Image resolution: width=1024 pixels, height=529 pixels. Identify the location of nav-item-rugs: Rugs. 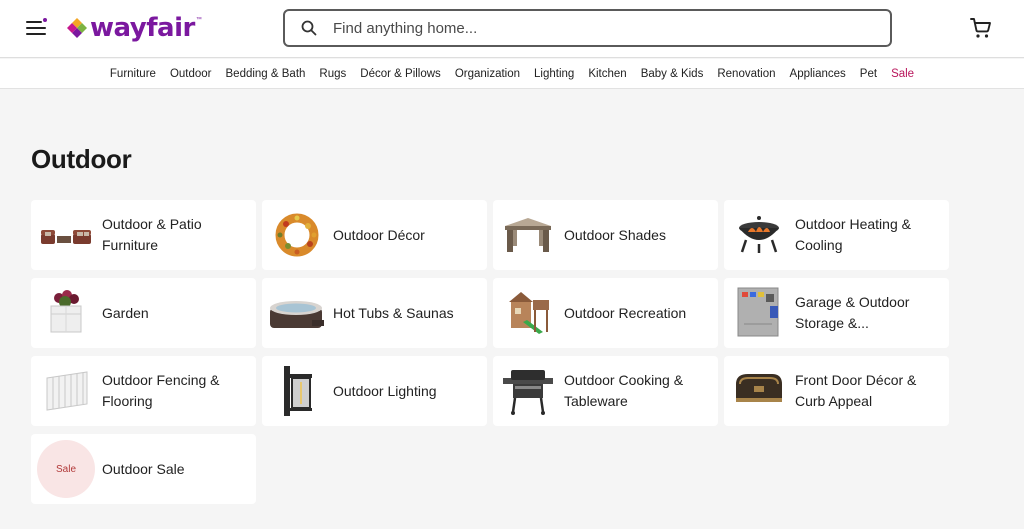
(332, 74).